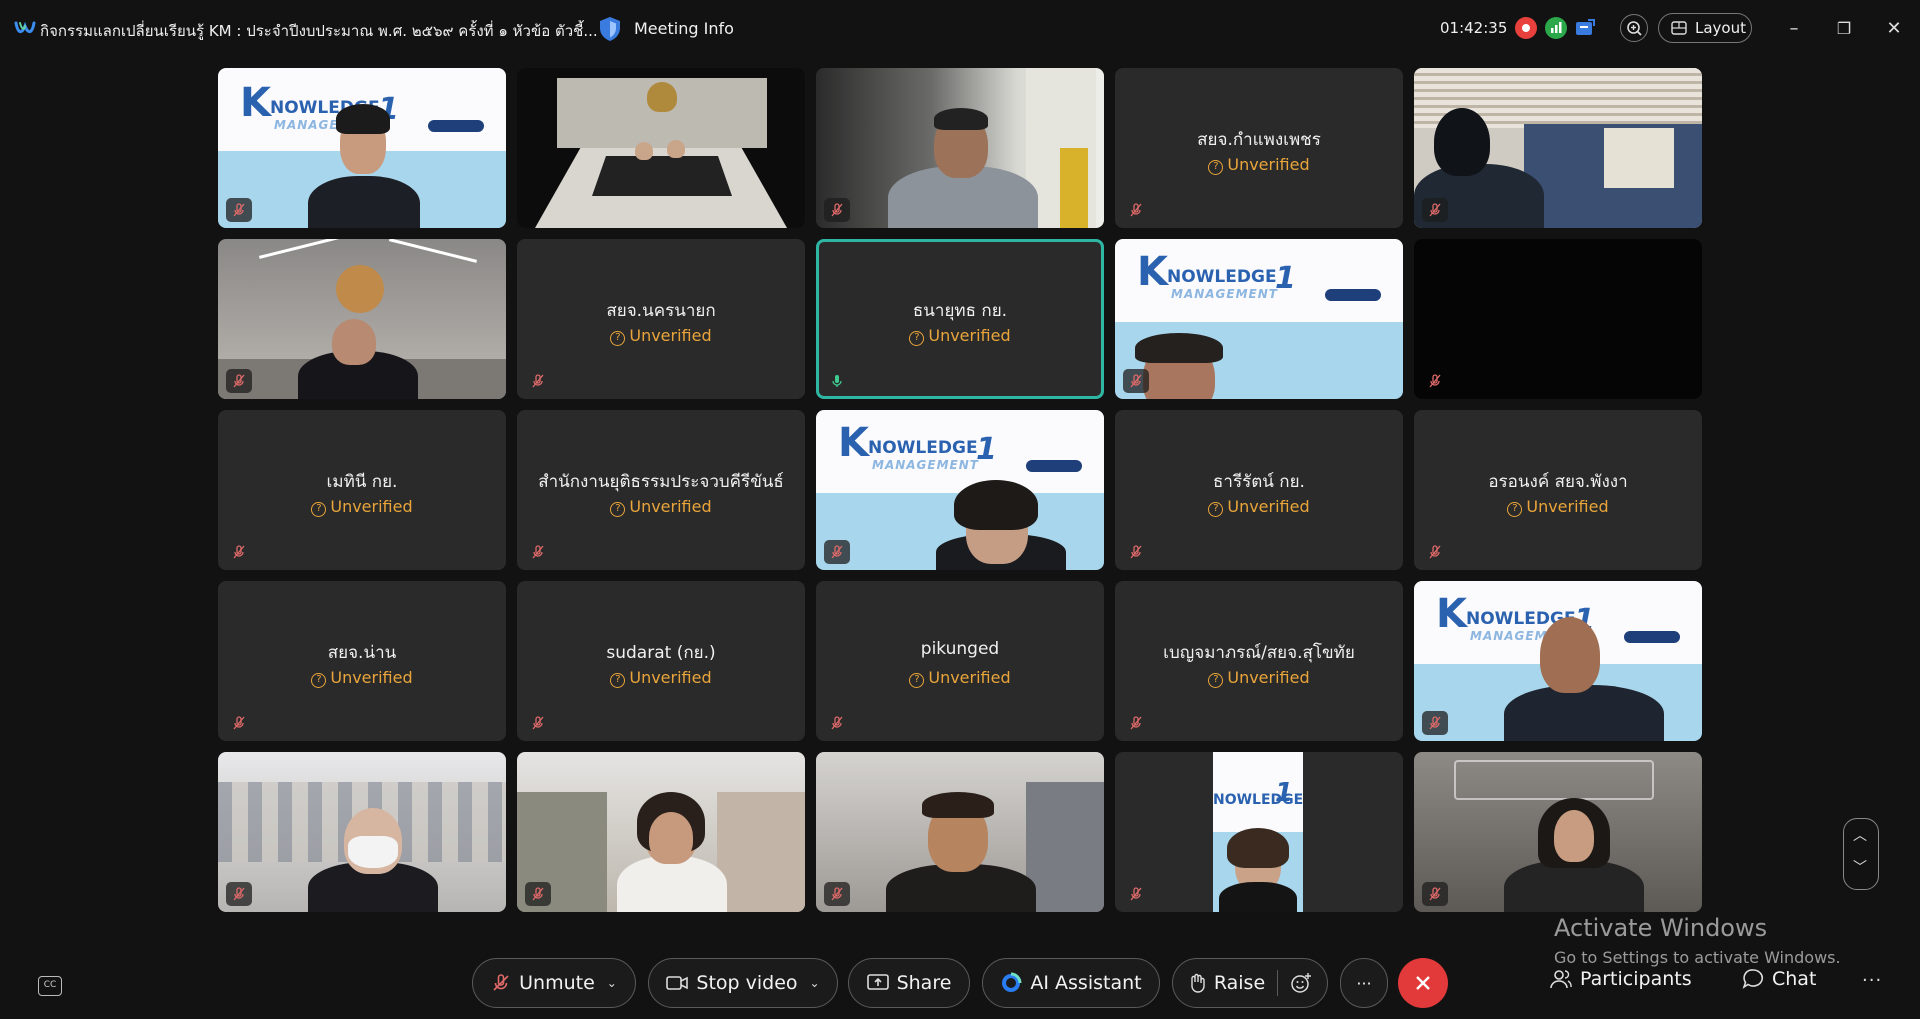 The width and height of the screenshot is (1920, 1019). What do you see at coordinates (1526, 28) in the screenshot?
I see `recording-icon` at bounding box center [1526, 28].